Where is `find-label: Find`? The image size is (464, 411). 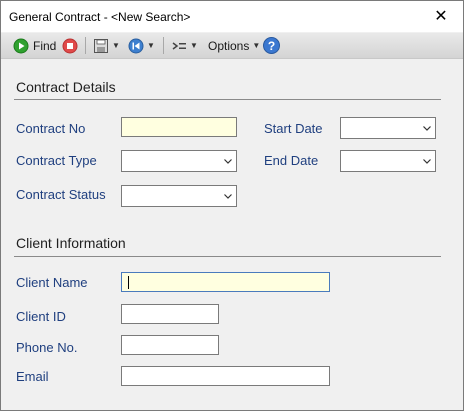 find-label: Find is located at coordinates (45, 45).